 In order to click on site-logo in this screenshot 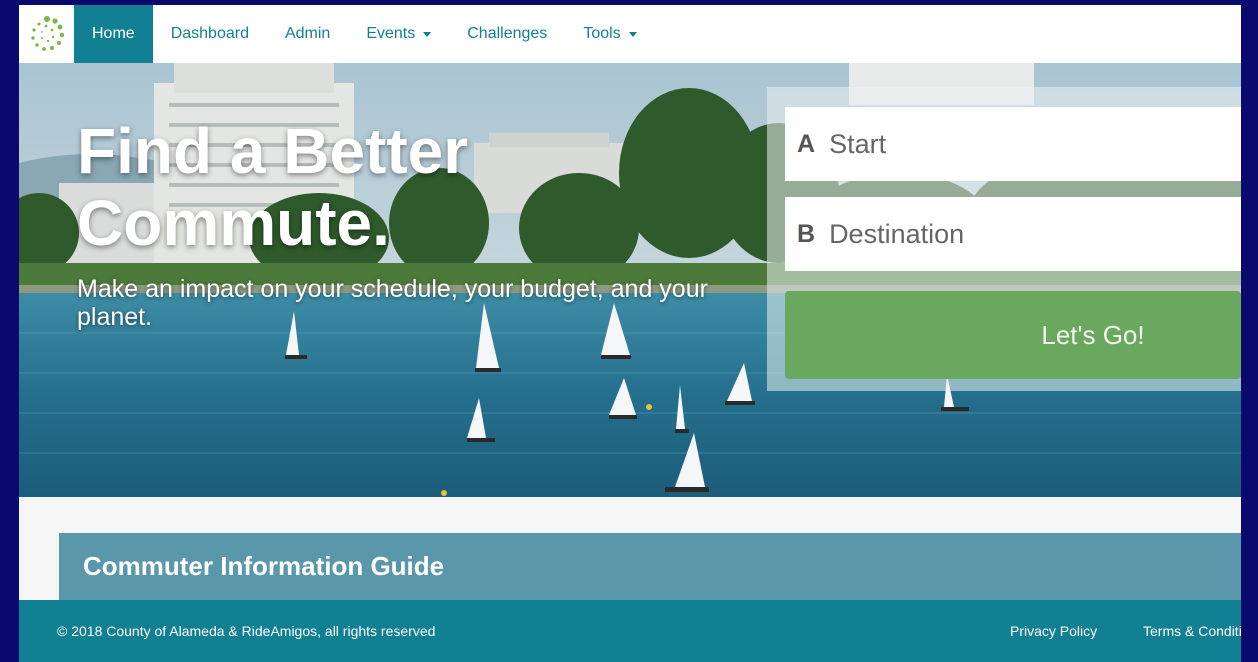, I will do `click(46, 34)`.